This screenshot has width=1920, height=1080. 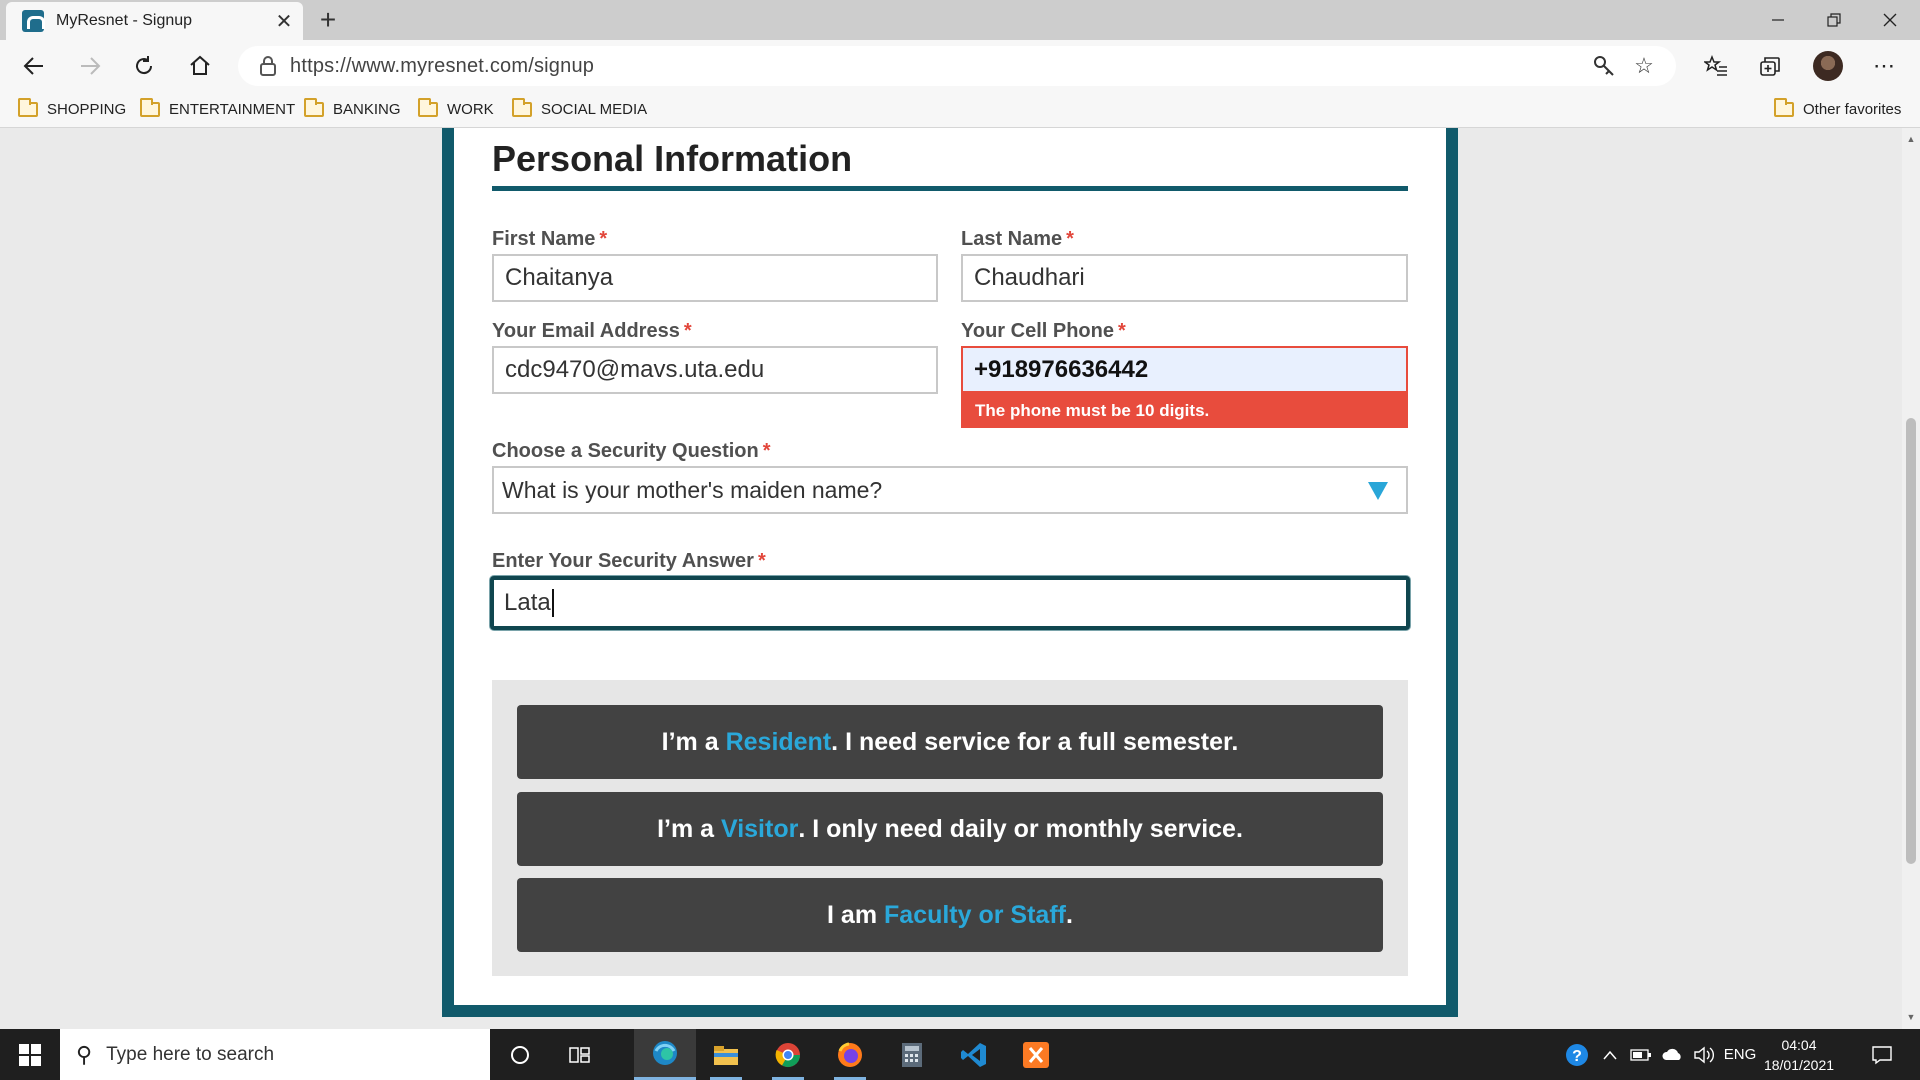 I want to click on text-cursor, so click(x=552, y=603).